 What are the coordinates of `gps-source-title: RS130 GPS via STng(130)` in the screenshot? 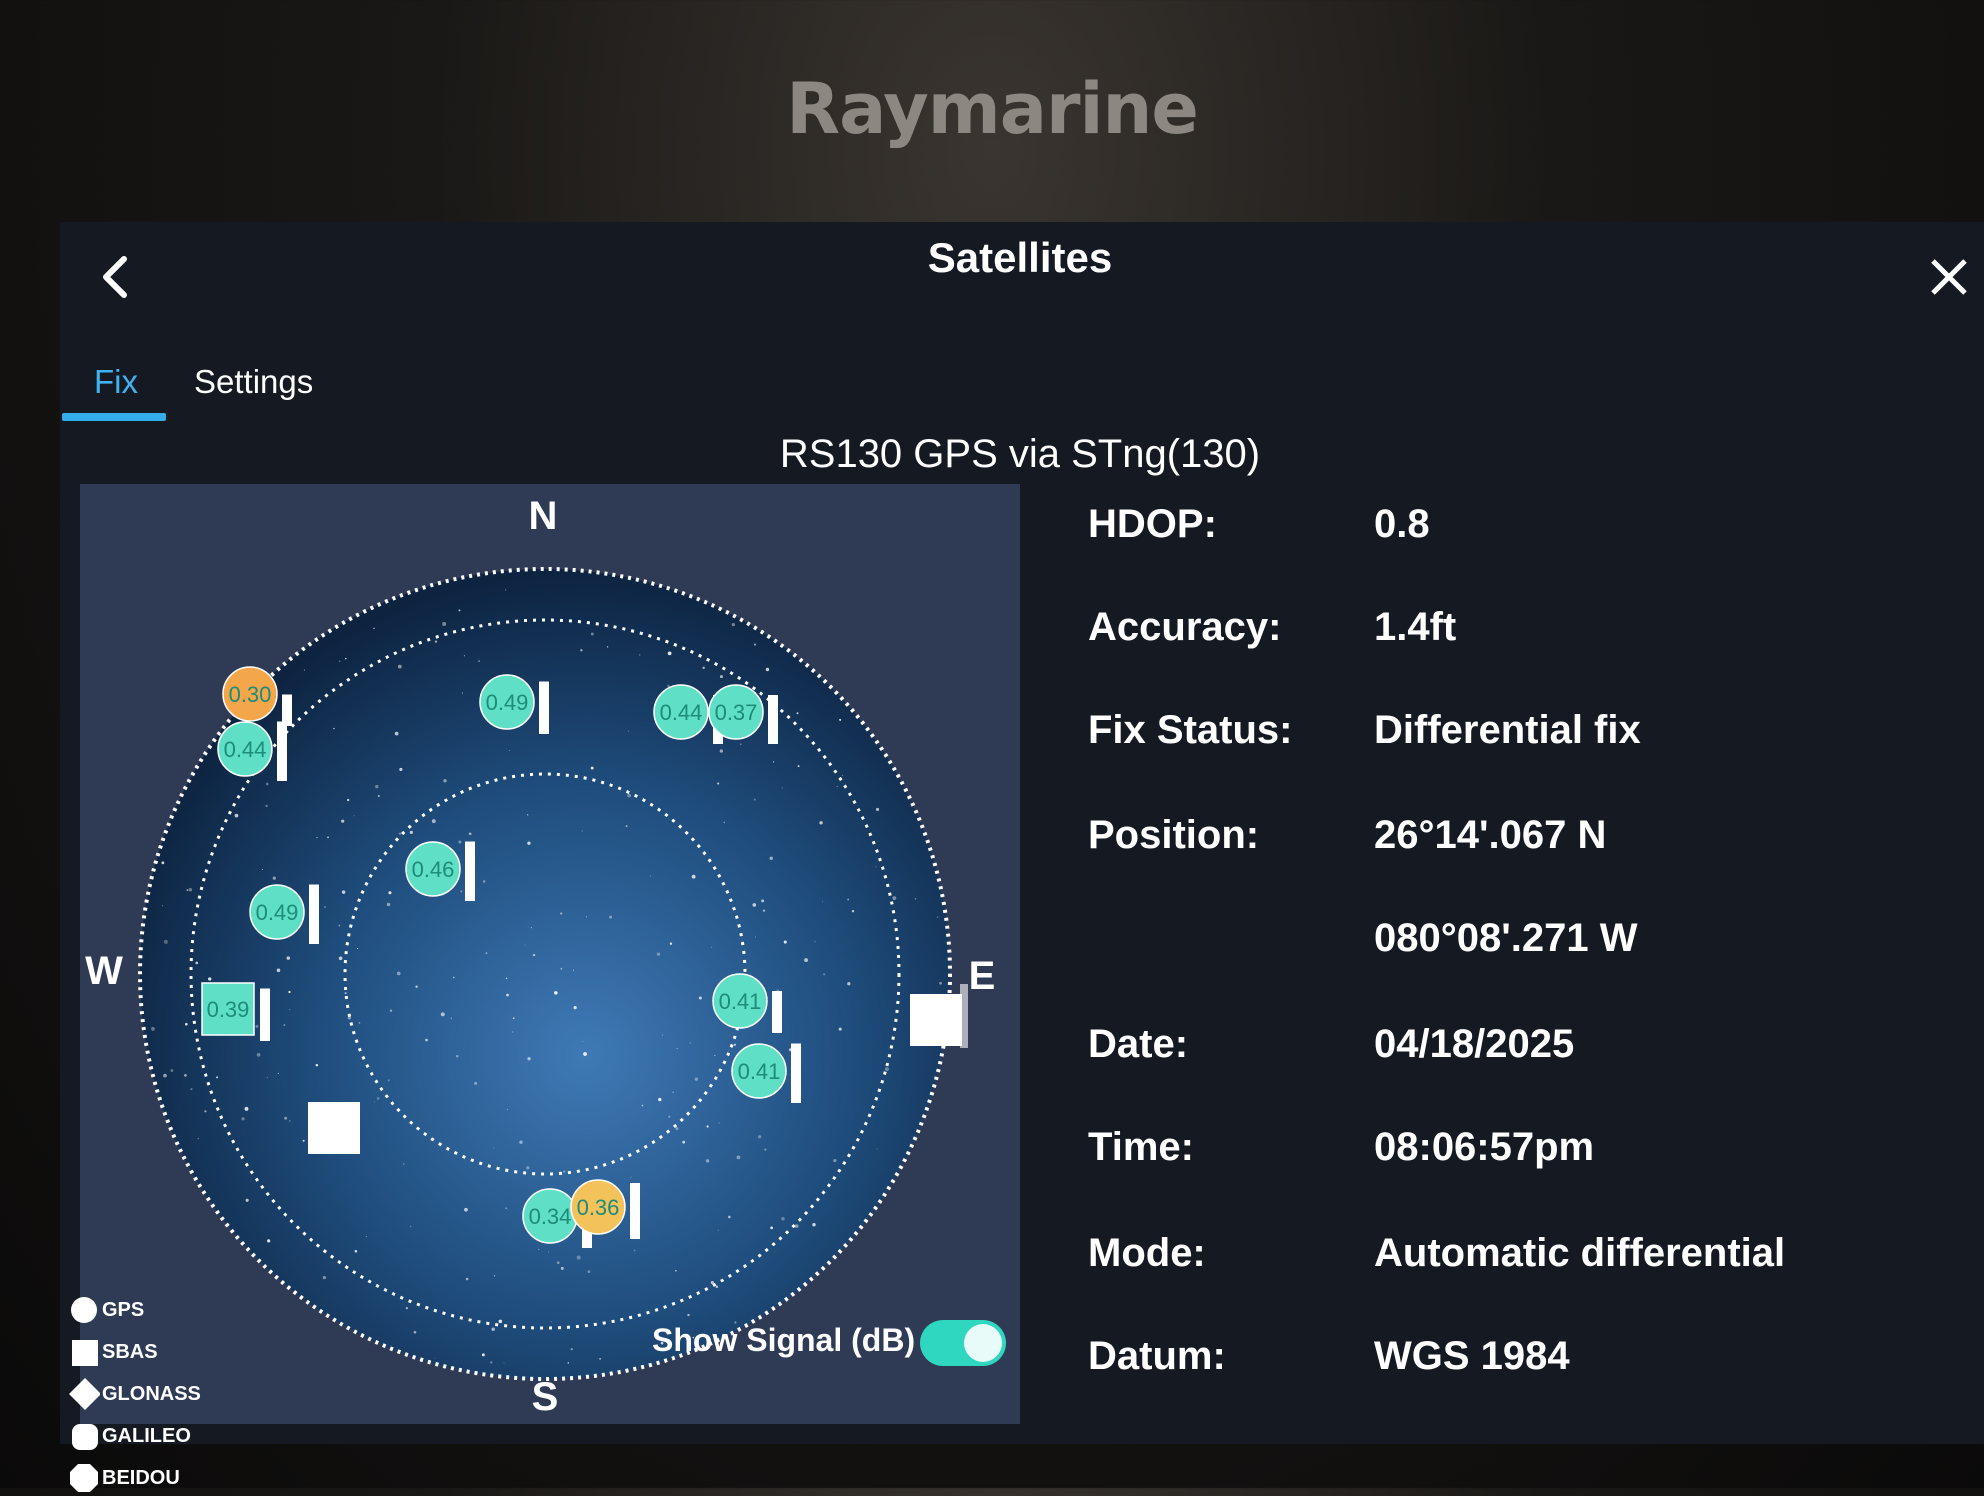 It's located at (1020, 454).